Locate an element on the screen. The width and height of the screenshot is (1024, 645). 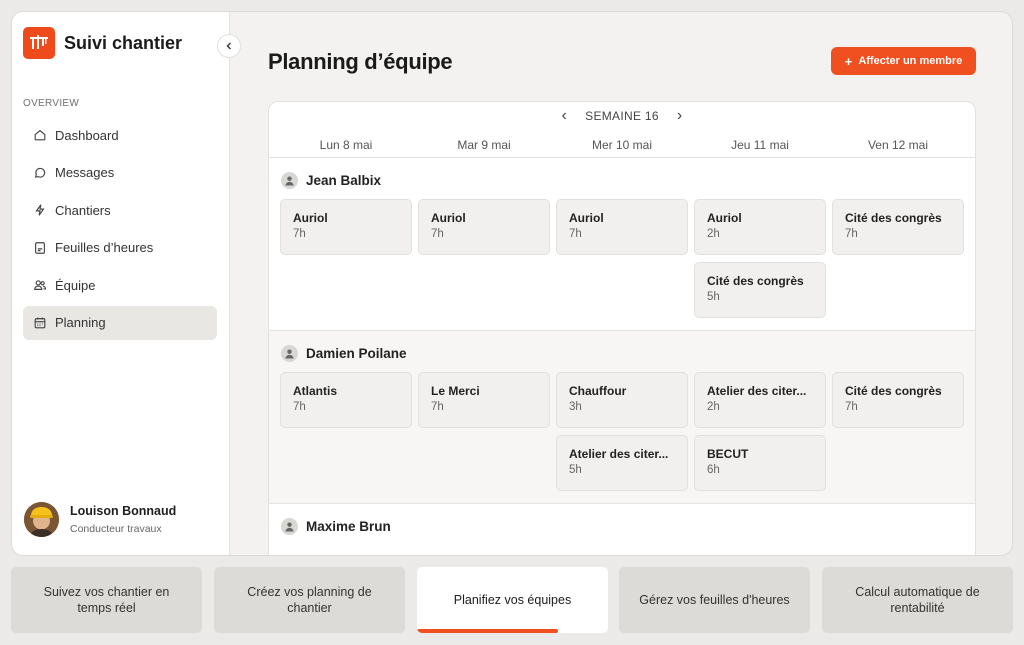
avatar is located at coordinates (41, 519).